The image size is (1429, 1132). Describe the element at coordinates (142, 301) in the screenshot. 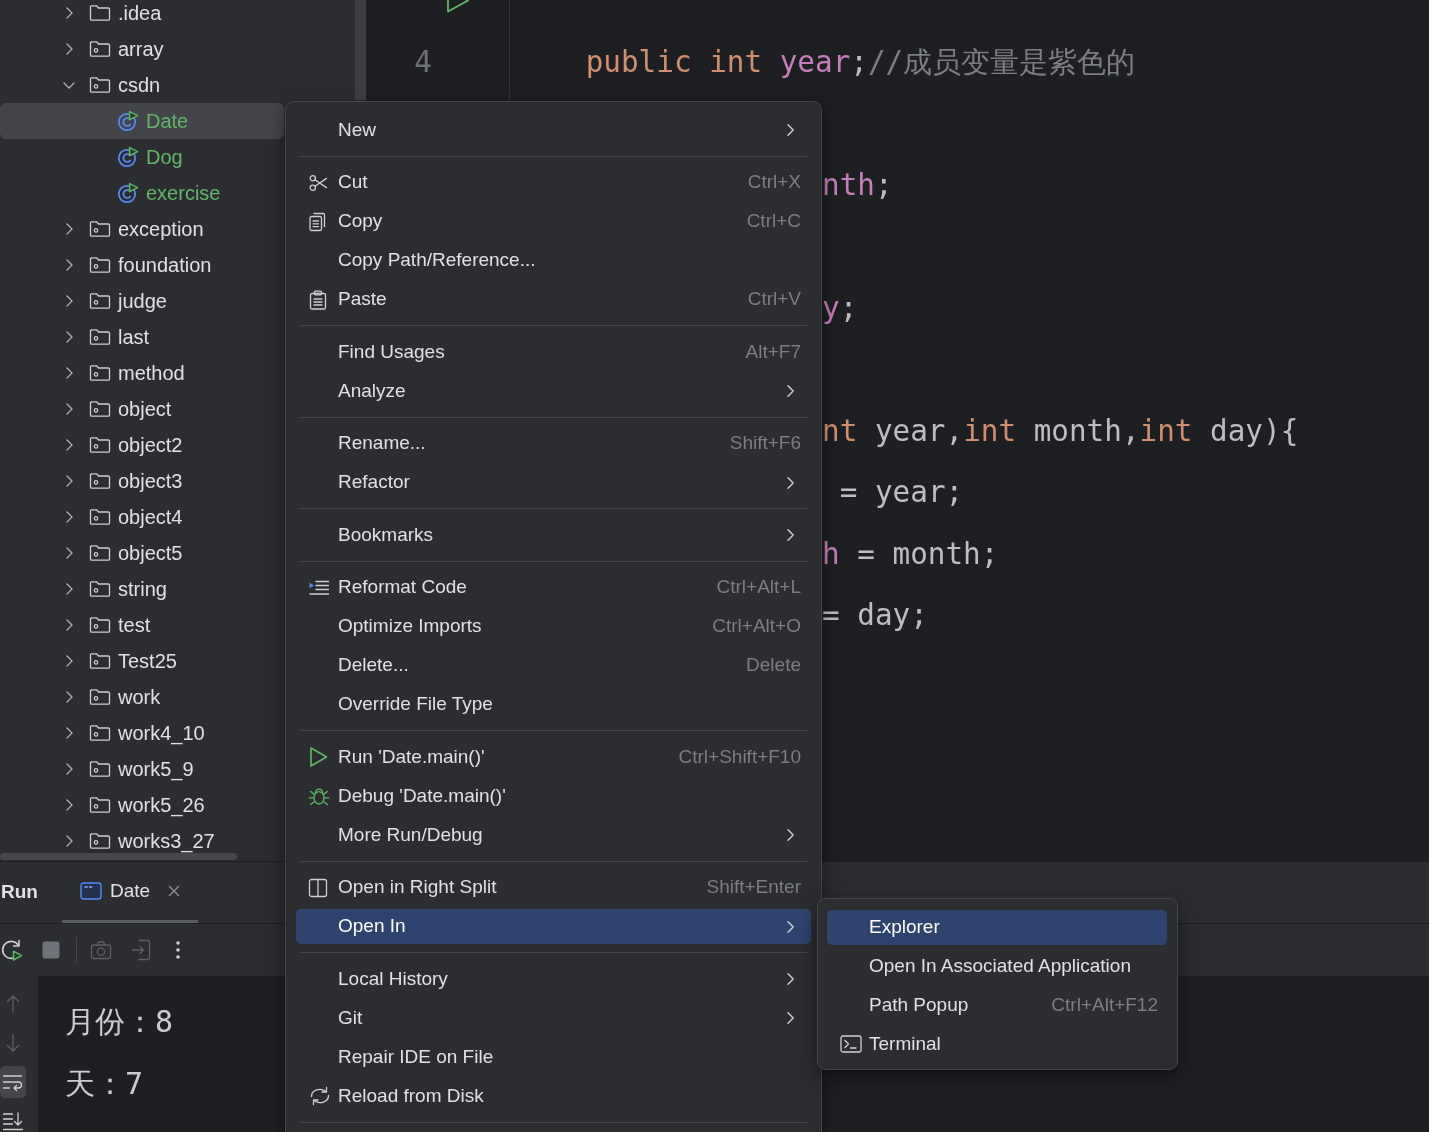

I see `tree-item: judge` at that location.